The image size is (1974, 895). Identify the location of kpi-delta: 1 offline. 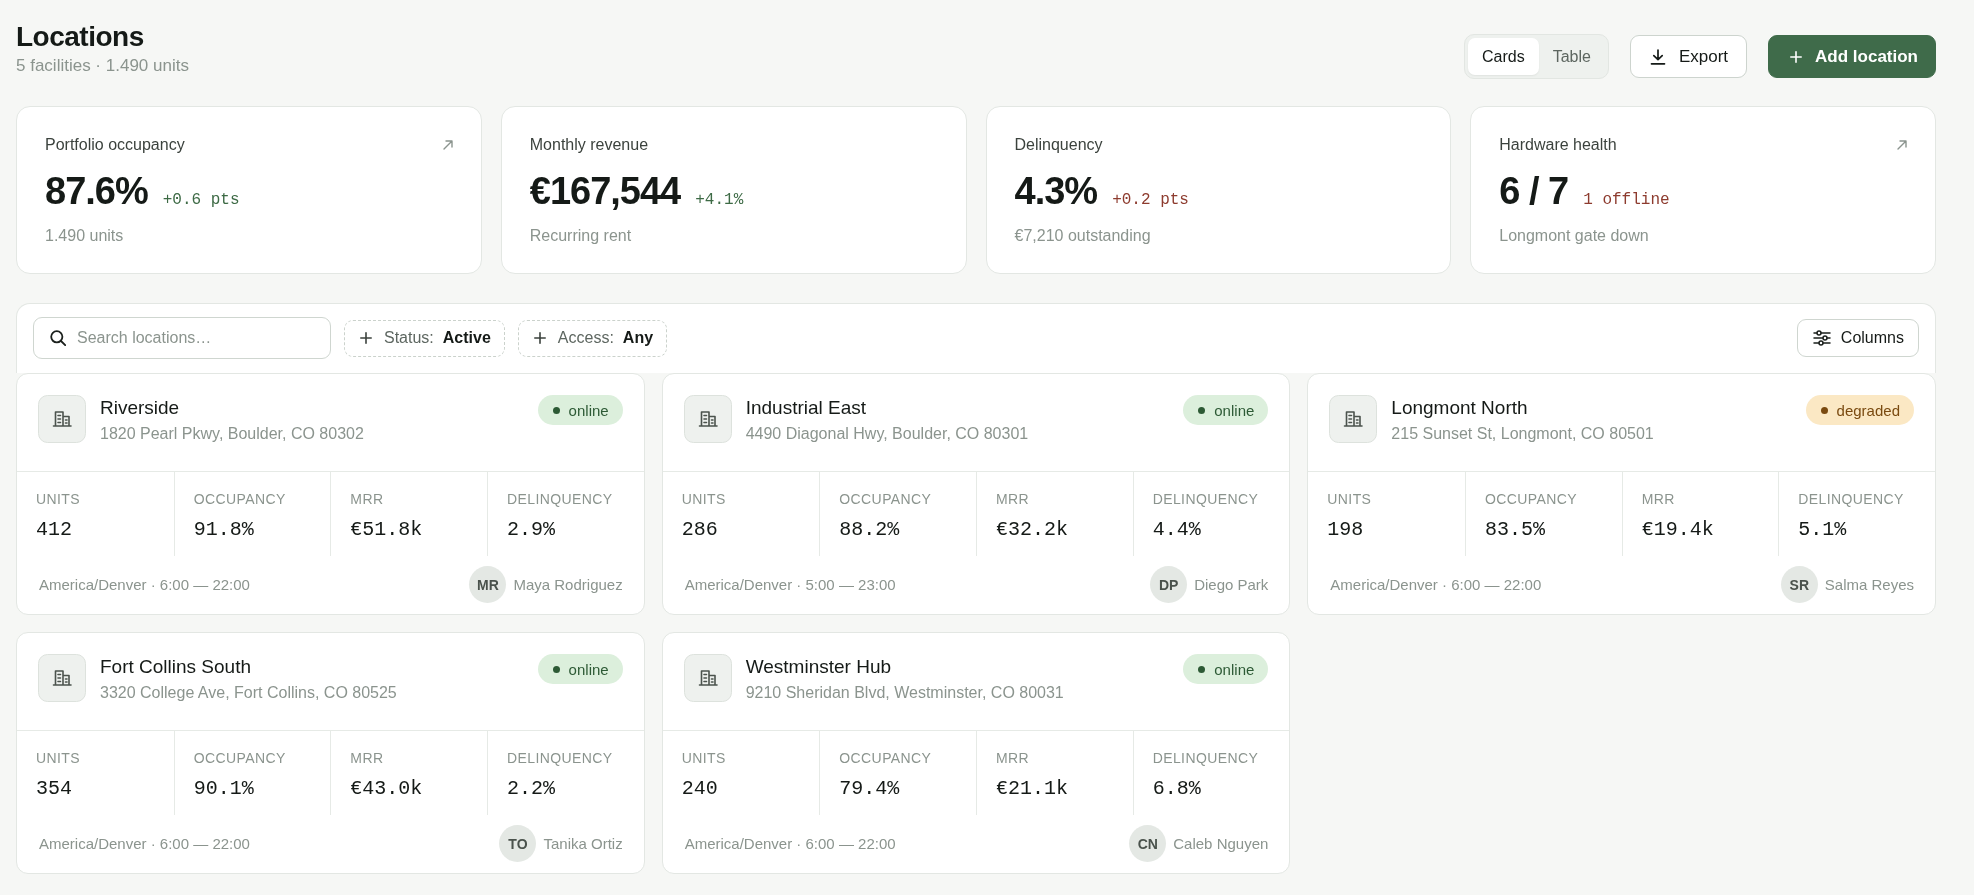
(1626, 200).